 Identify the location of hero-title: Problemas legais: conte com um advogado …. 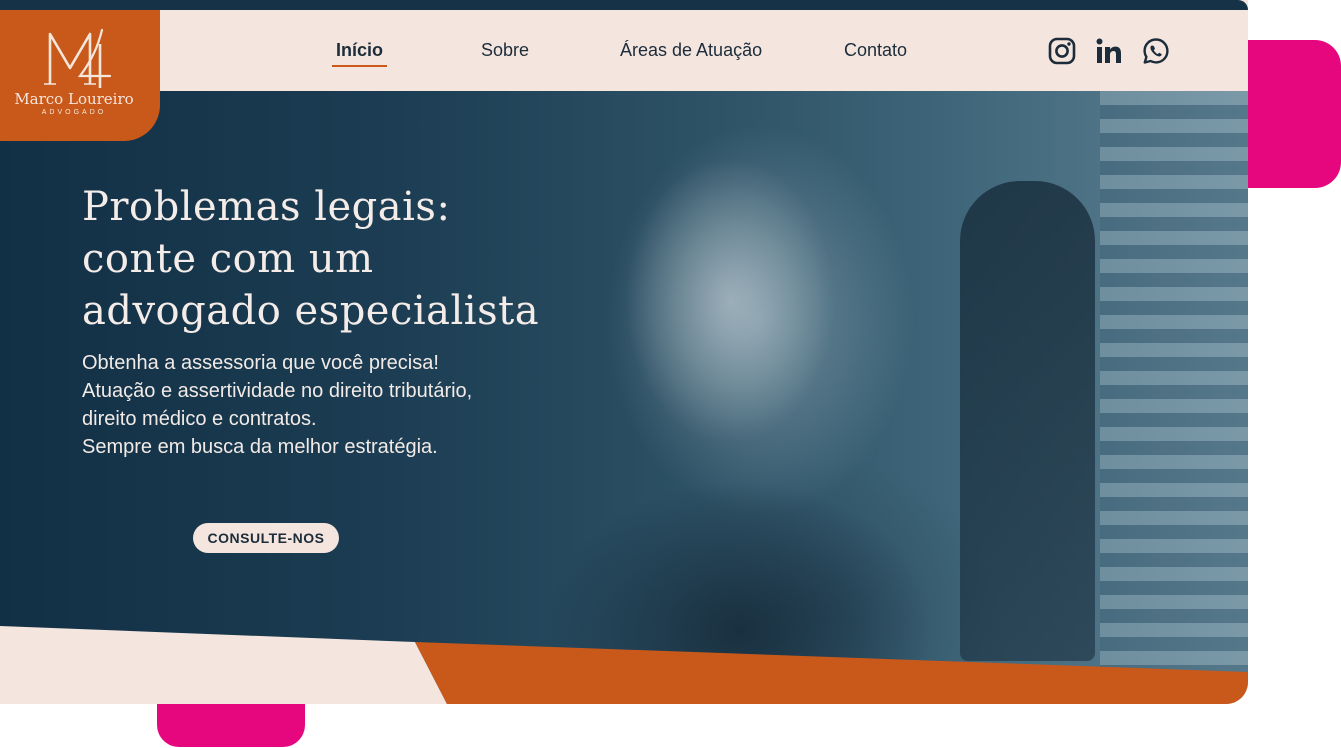
(310, 259).